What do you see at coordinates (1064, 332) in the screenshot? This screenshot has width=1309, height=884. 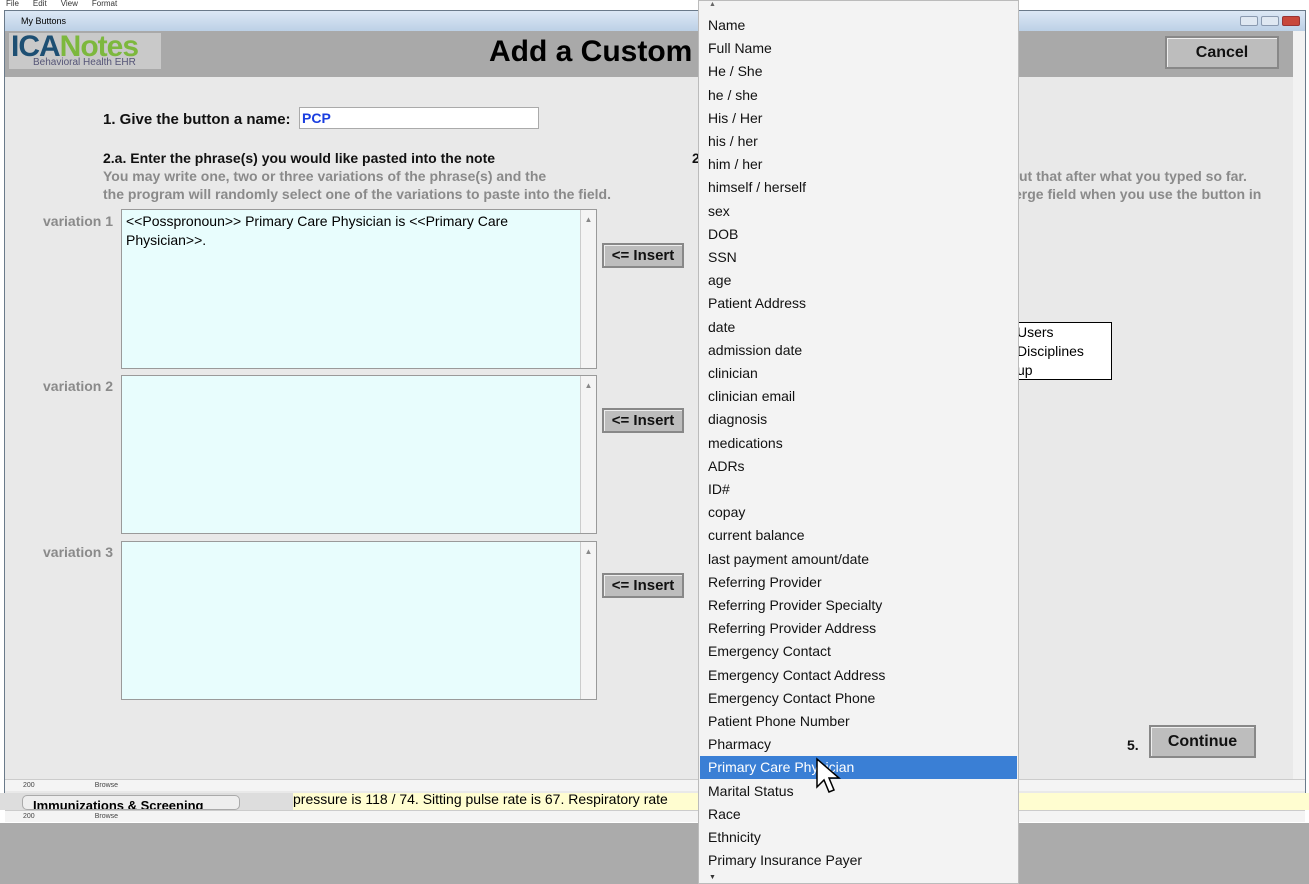 I see `list-item: Users` at bounding box center [1064, 332].